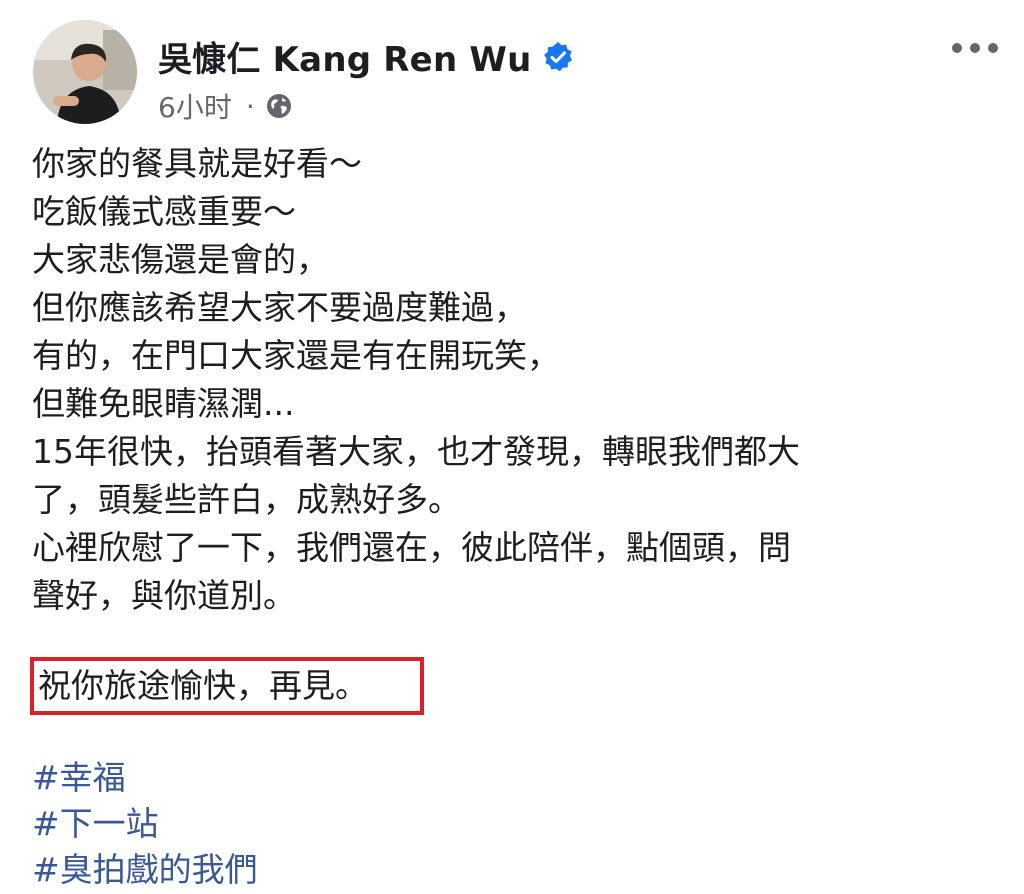 The height and width of the screenshot is (894, 1024). Describe the element at coordinates (164, 595) in the screenshot. I see `post-text-line: 聲好，與你道別。` at that location.